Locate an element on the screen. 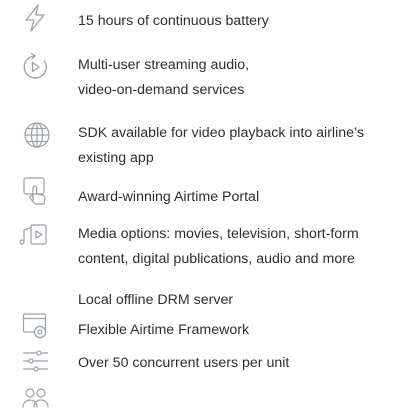  feature-drm: Local offline DRM server is located at coordinates (156, 300).